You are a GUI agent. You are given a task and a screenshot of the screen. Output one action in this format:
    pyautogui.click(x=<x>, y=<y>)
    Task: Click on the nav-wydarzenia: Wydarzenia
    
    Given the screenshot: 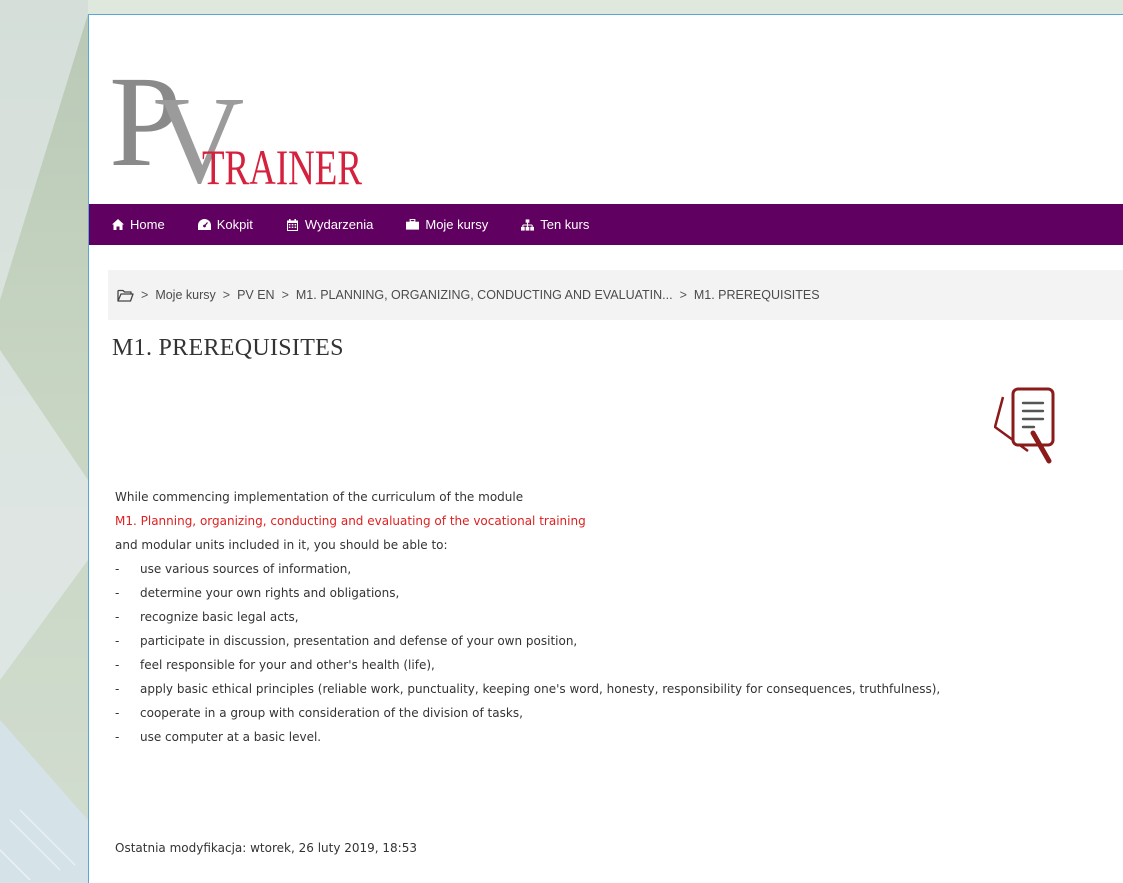 What is the action you would take?
    pyautogui.click(x=330, y=224)
    